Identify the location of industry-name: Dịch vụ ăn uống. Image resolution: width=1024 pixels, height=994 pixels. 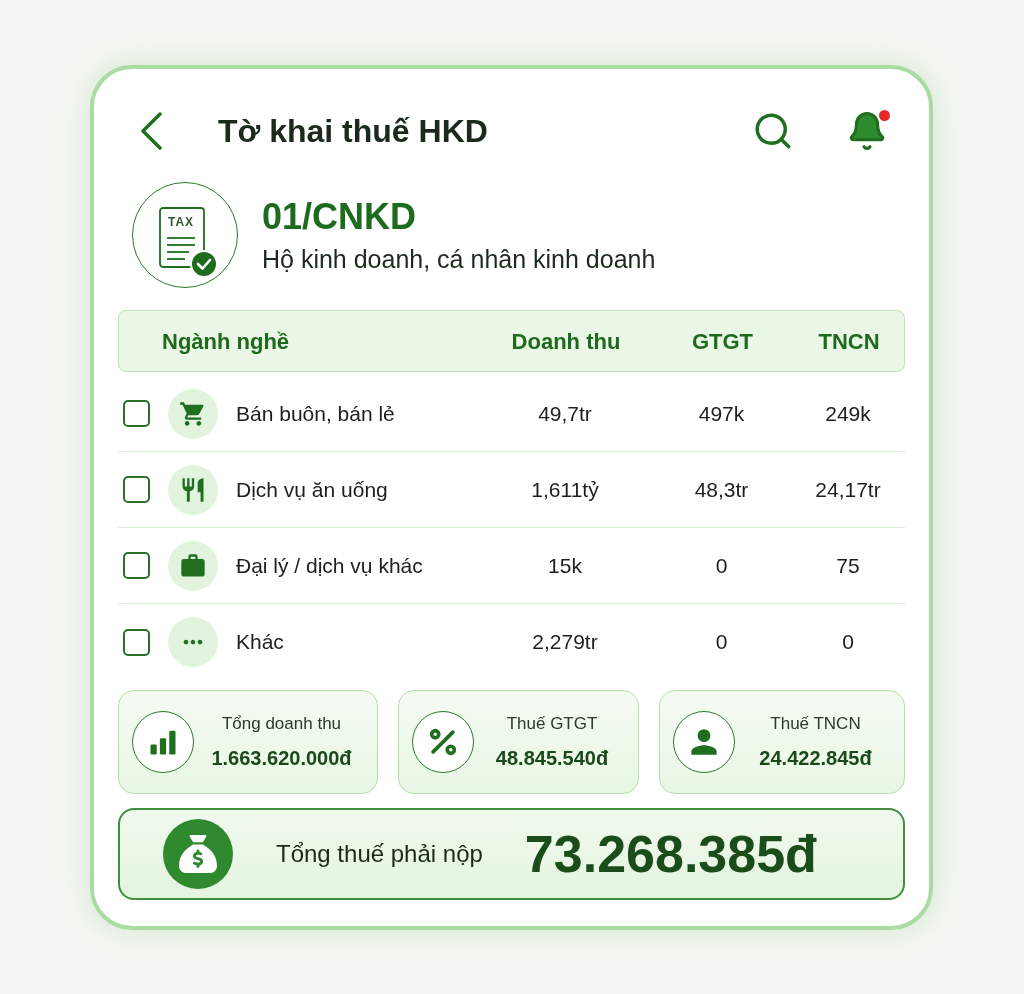
(312, 489).